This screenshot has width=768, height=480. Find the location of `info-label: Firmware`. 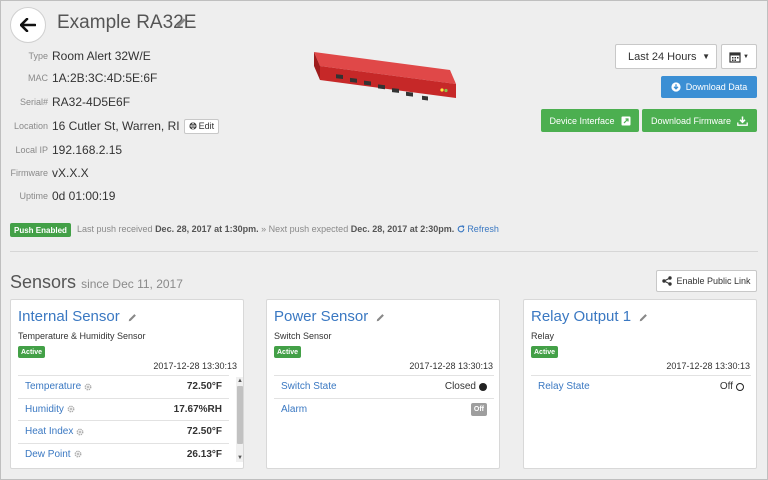

info-label: Firmware is located at coordinates (29, 173).